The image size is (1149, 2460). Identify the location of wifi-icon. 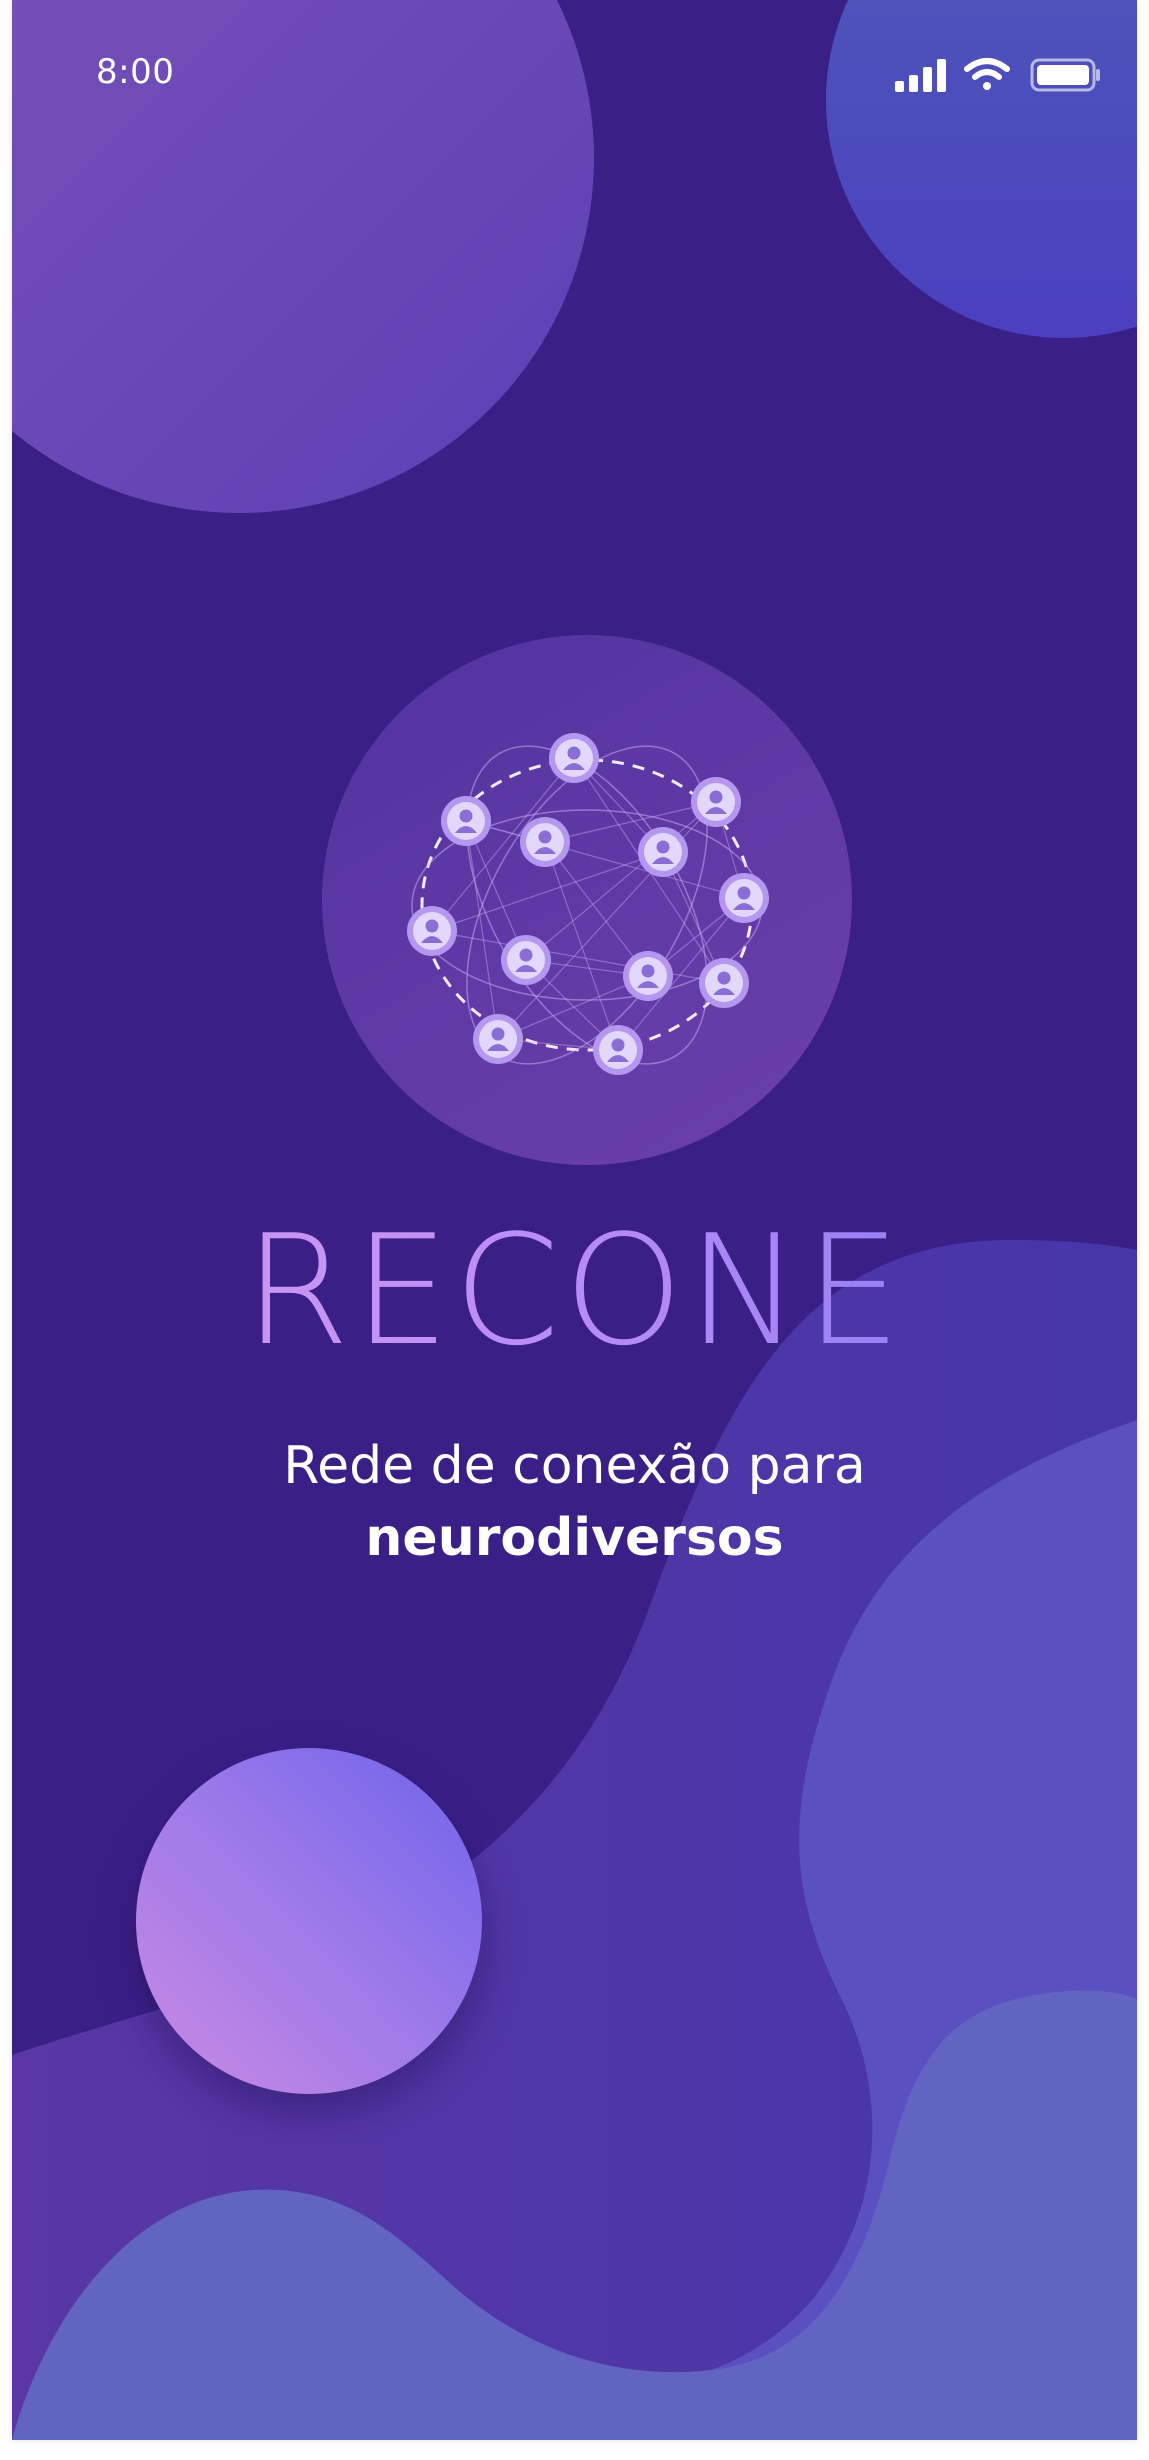
(987, 74).